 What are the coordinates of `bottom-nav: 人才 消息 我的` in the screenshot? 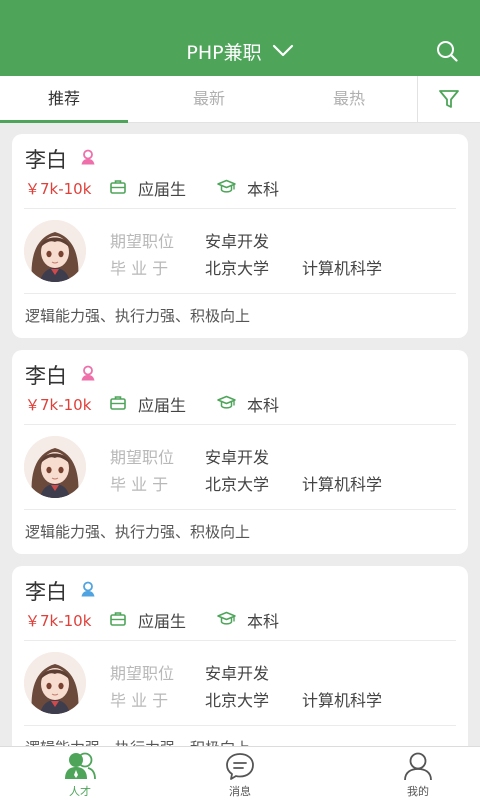 It's located at (240, 773).